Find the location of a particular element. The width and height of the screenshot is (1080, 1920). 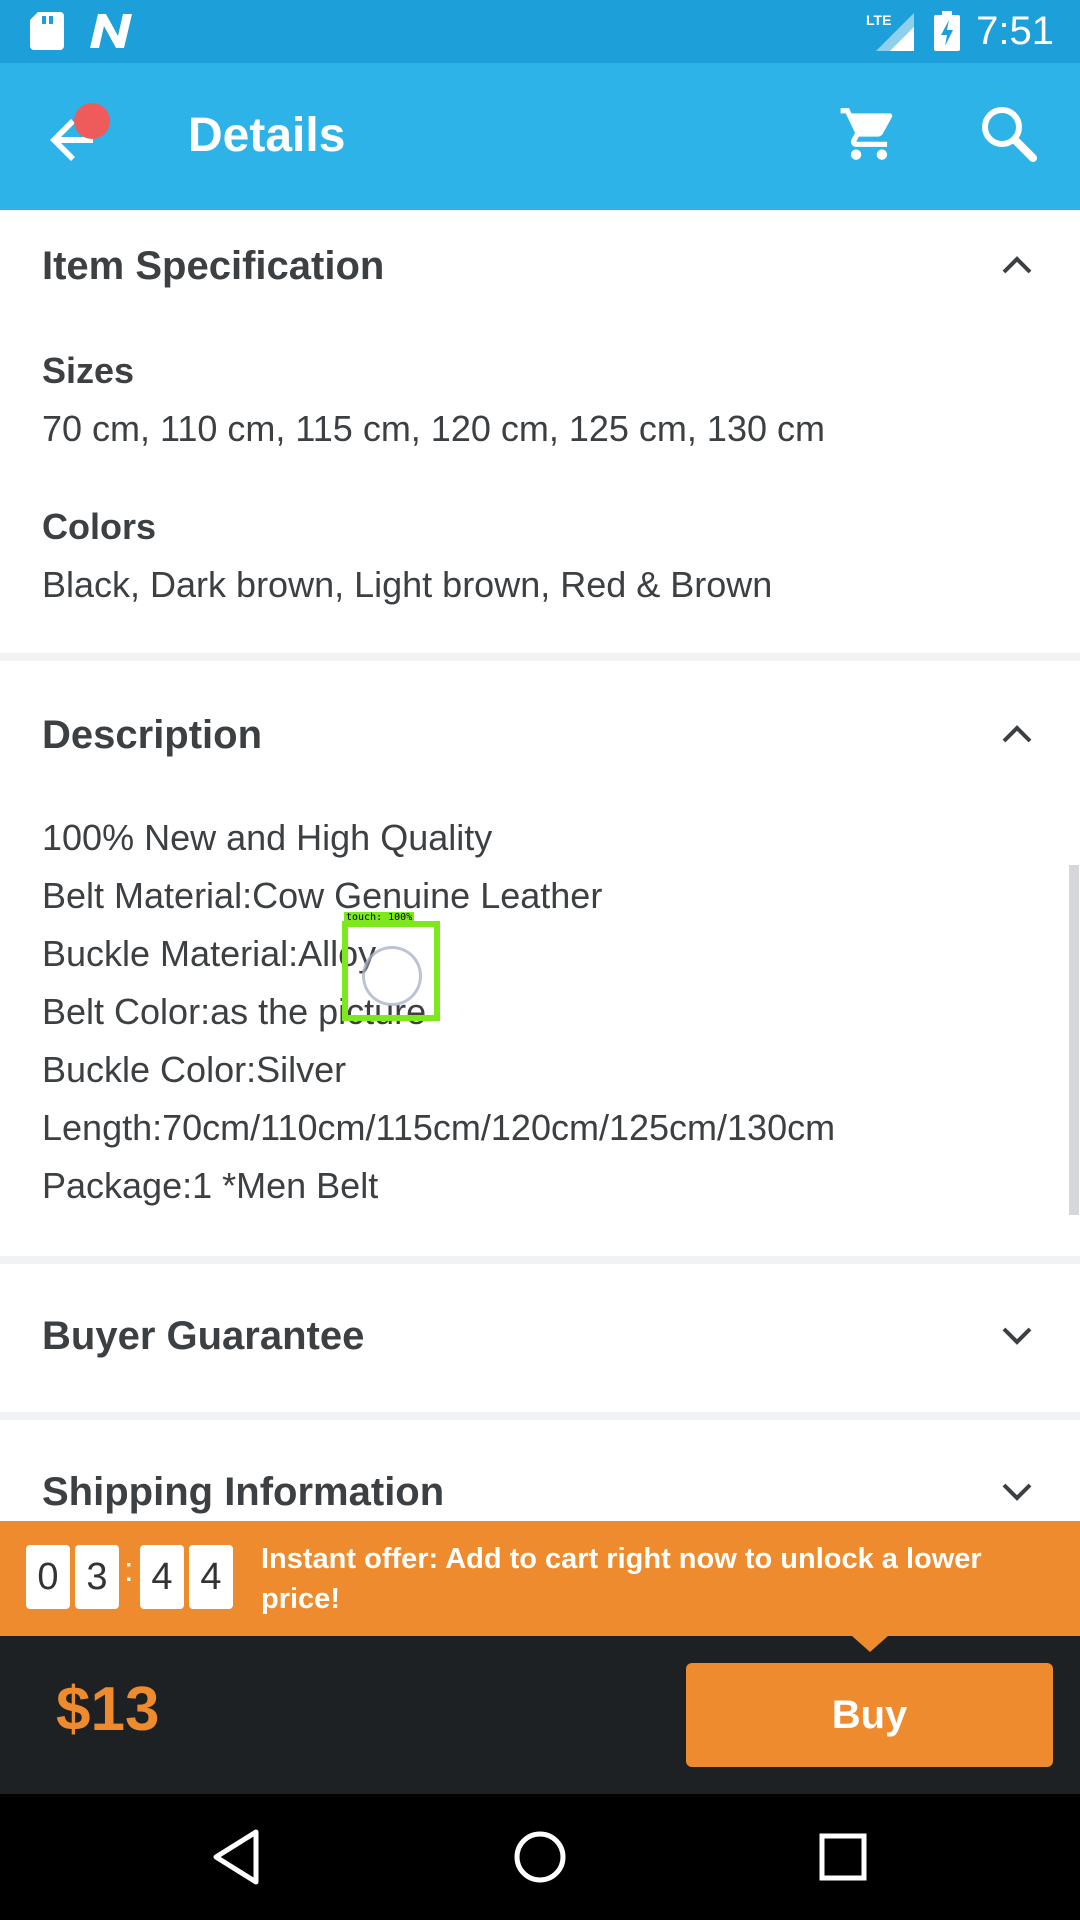

description-title: Description is located at coordinates (152, 735).